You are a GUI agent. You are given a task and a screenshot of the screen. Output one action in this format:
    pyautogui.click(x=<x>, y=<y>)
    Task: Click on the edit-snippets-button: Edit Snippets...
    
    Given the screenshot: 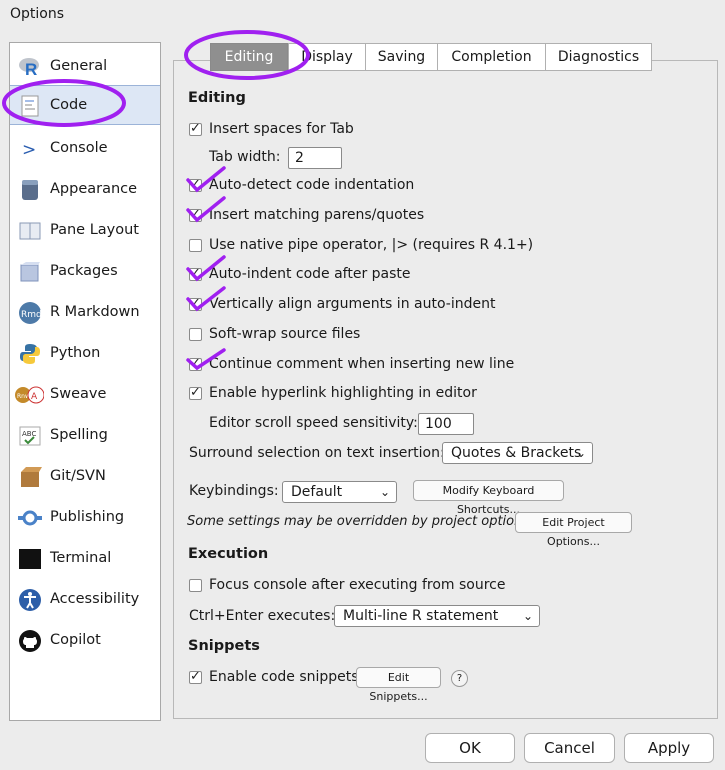 What is the action you would take?
    pyautogui.click(x=398, y=685)
    